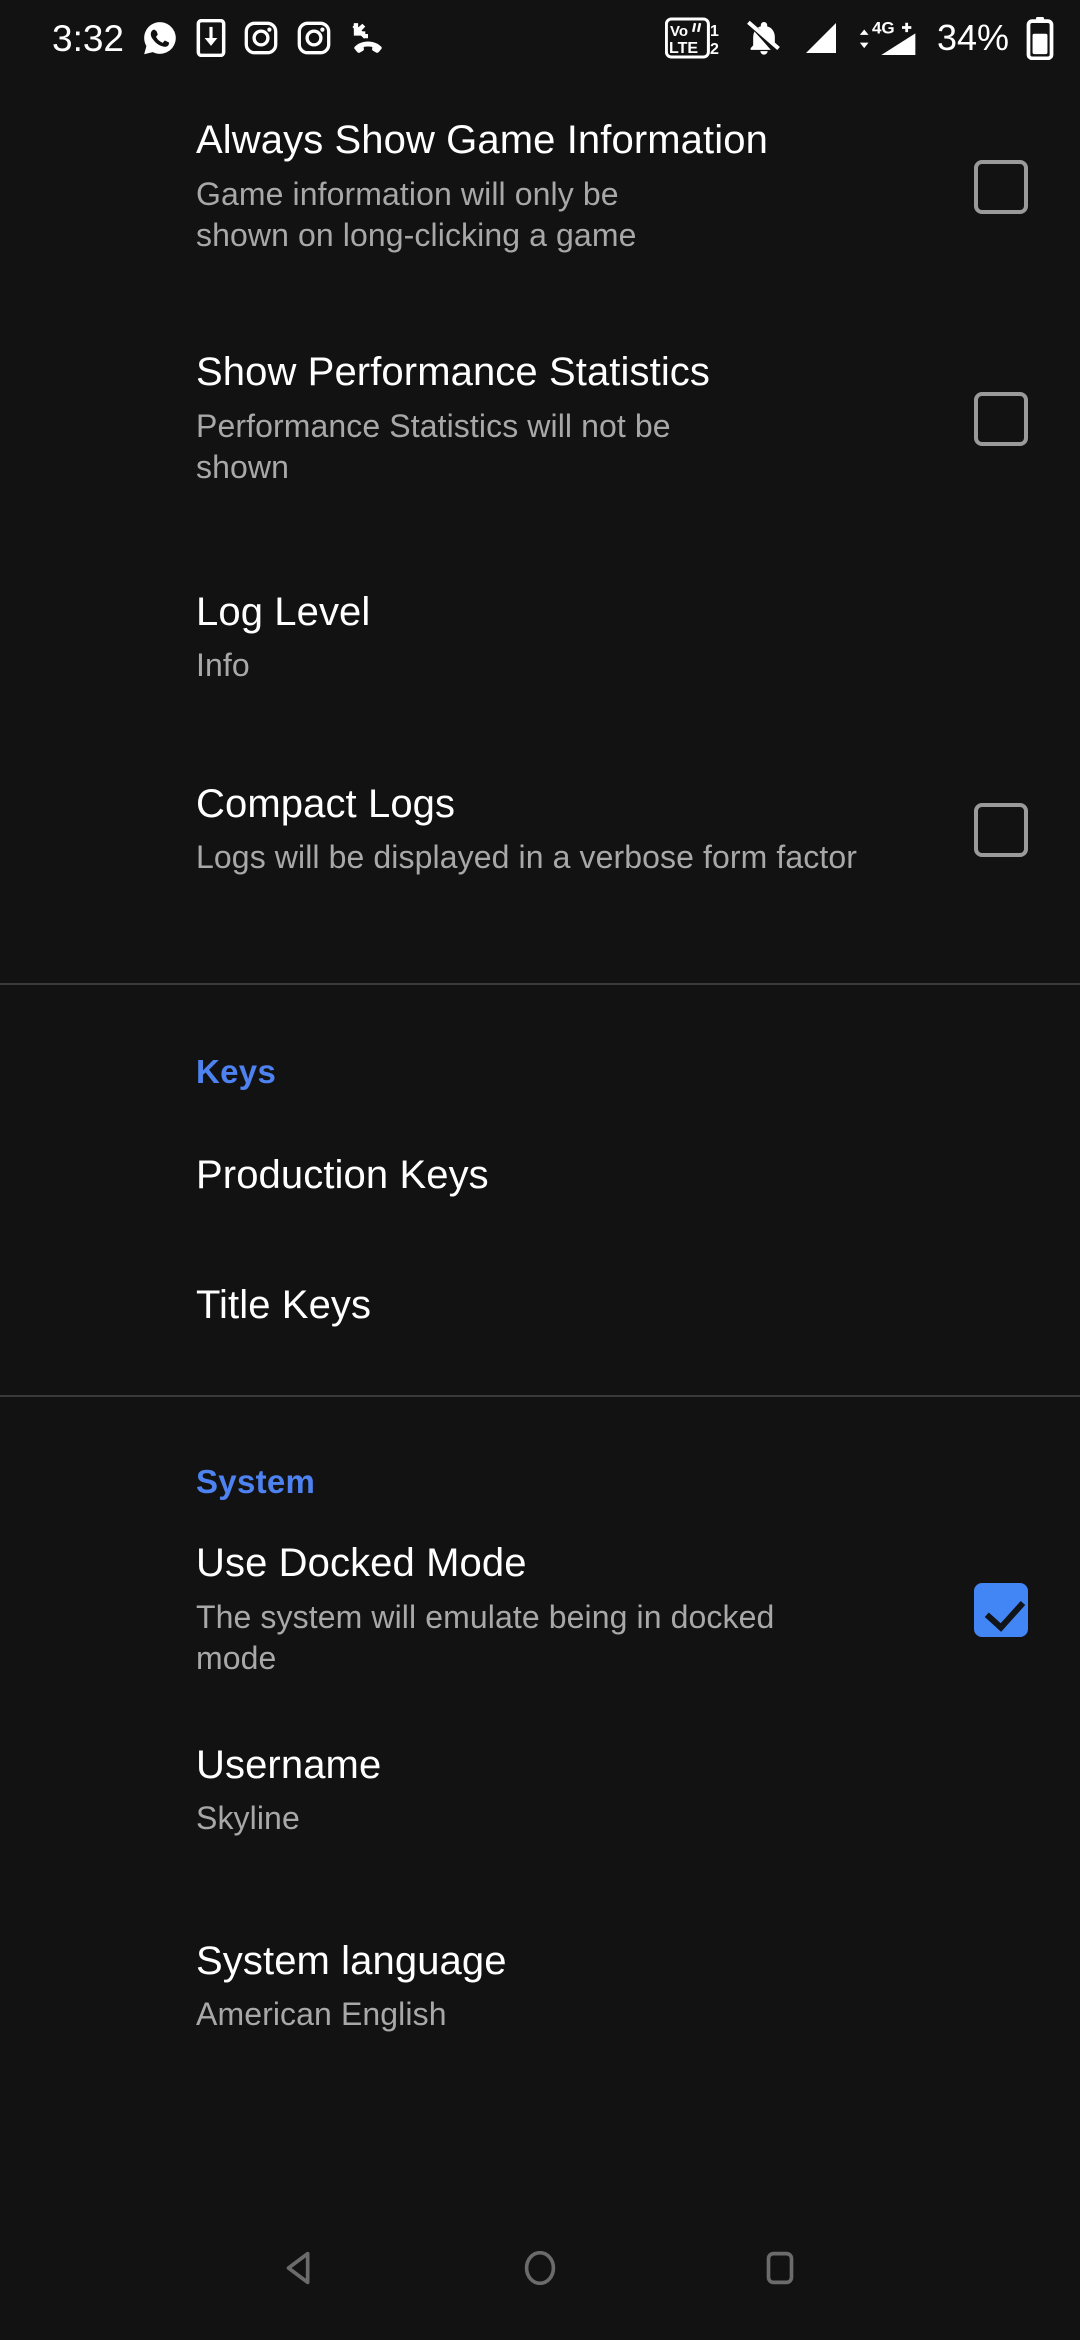  I want to click on status-bar-right: Vo LTE 1 2 4G 34%, so click(859, 38).